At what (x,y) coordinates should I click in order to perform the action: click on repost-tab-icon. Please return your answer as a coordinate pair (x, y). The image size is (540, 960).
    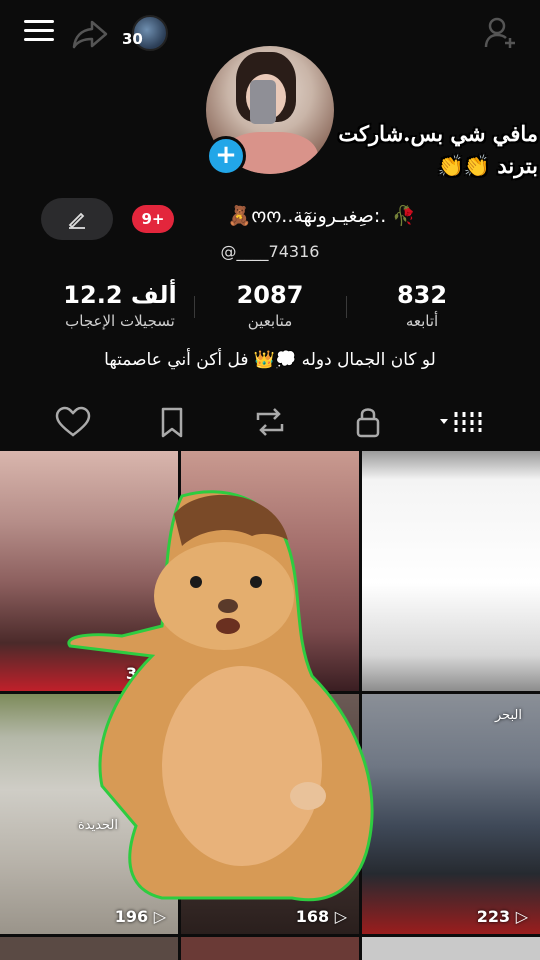
    Looking at the image, I should click on (270, 422).